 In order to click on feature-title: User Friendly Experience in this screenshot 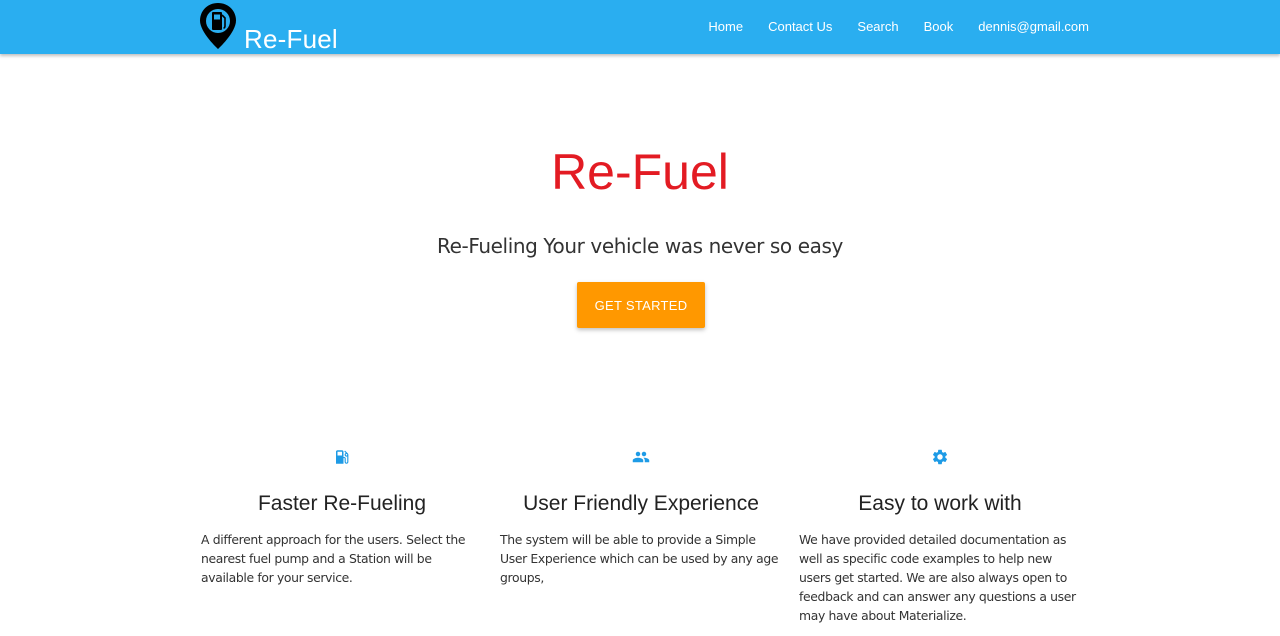, I will do `click(641, 503)`.